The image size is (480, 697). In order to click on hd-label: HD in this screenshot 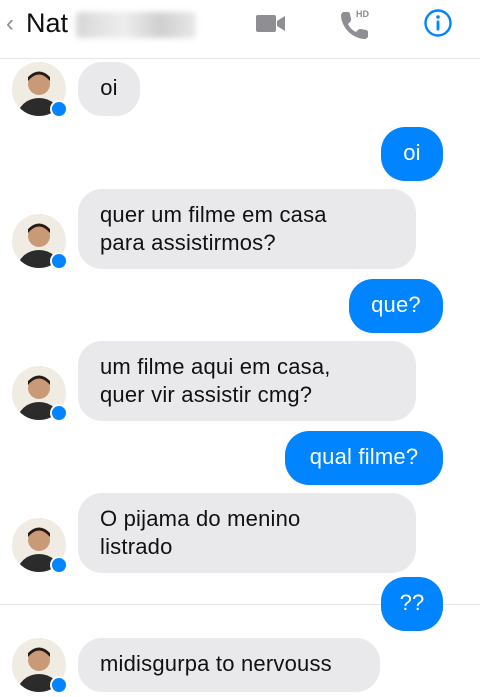, I will do `click(362, 14)`.